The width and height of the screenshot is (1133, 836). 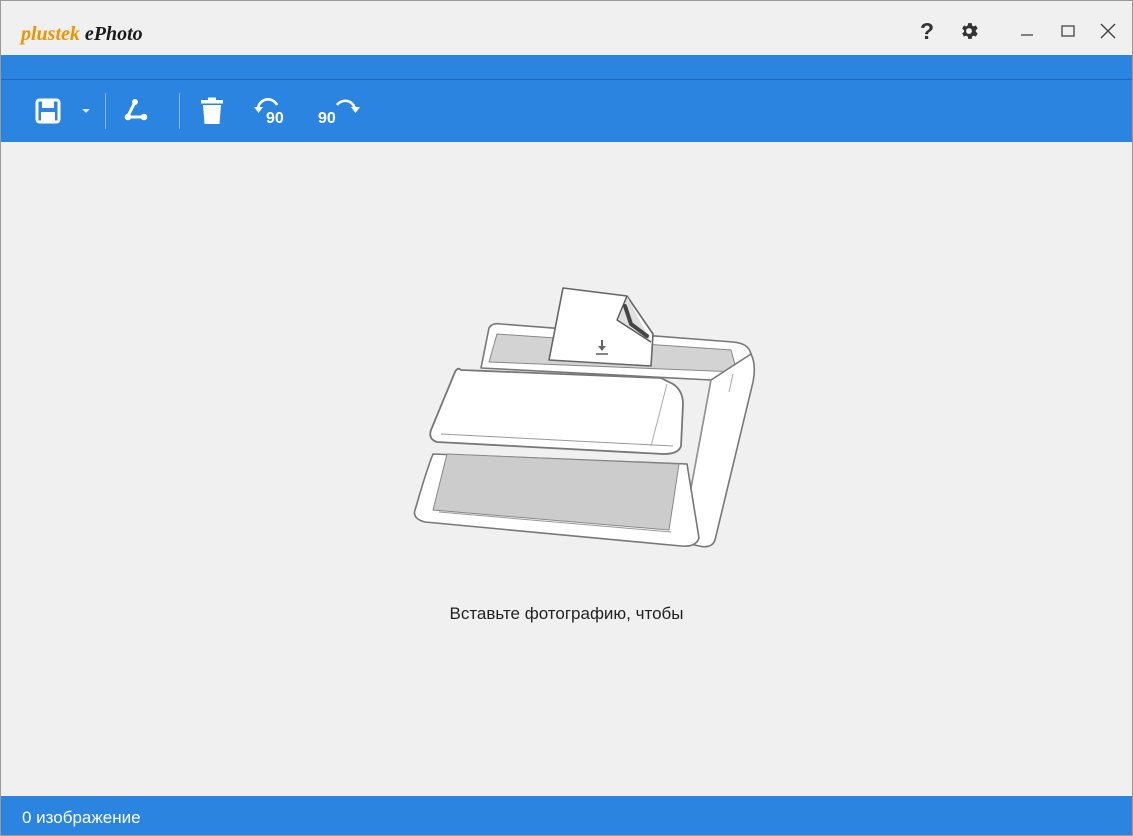 What do you see at coordinates (82, 34) in the screenshot?
I see `app-logo: plustek ePhoto` at bounding box center [82, 34].